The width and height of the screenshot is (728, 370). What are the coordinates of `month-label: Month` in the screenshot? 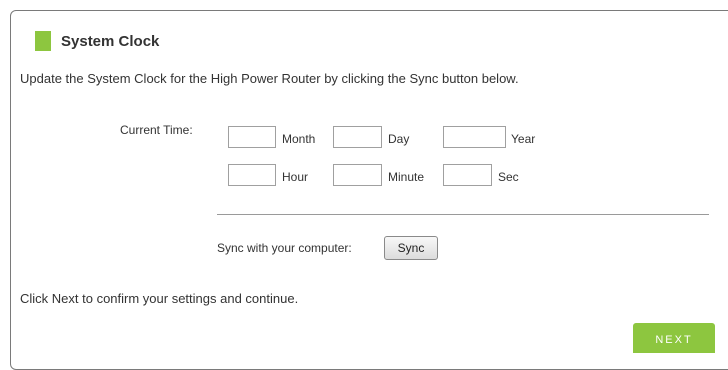 It's located at (299, 139).